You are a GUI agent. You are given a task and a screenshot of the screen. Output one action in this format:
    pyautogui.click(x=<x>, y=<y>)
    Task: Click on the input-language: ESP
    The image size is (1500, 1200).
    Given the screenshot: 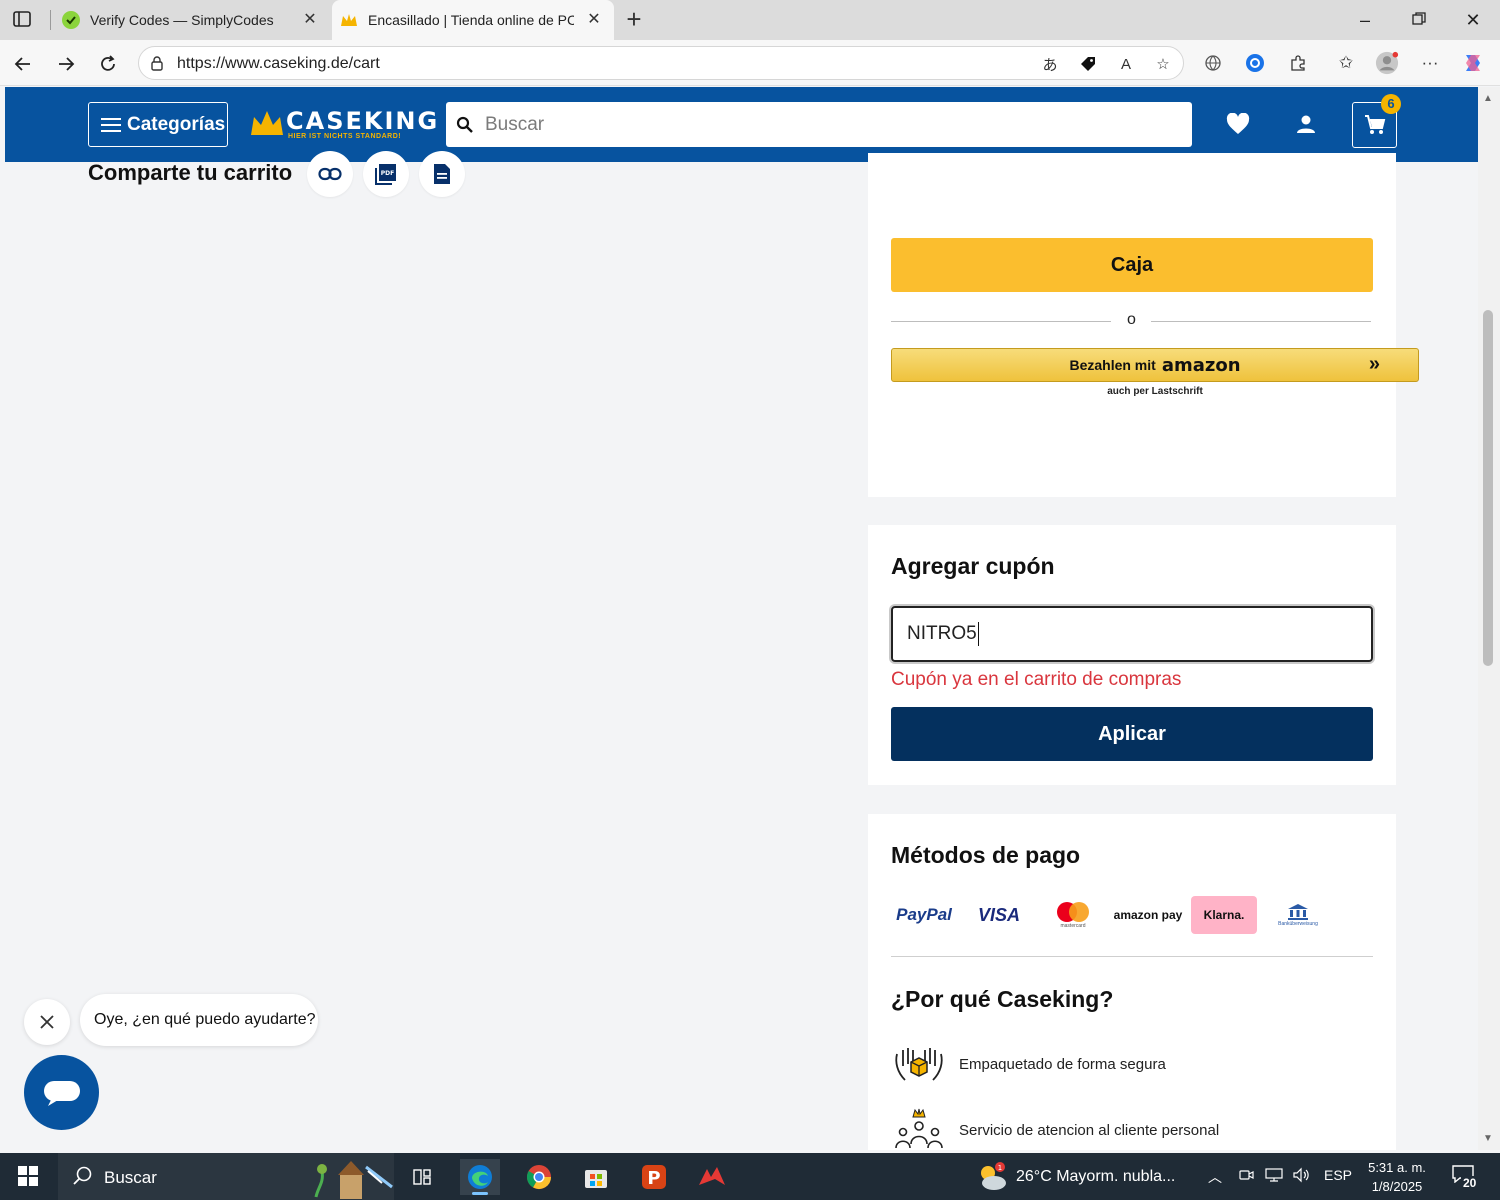 What is the action you would take?
    pyautogui.click(x=1338, y=1175)
    